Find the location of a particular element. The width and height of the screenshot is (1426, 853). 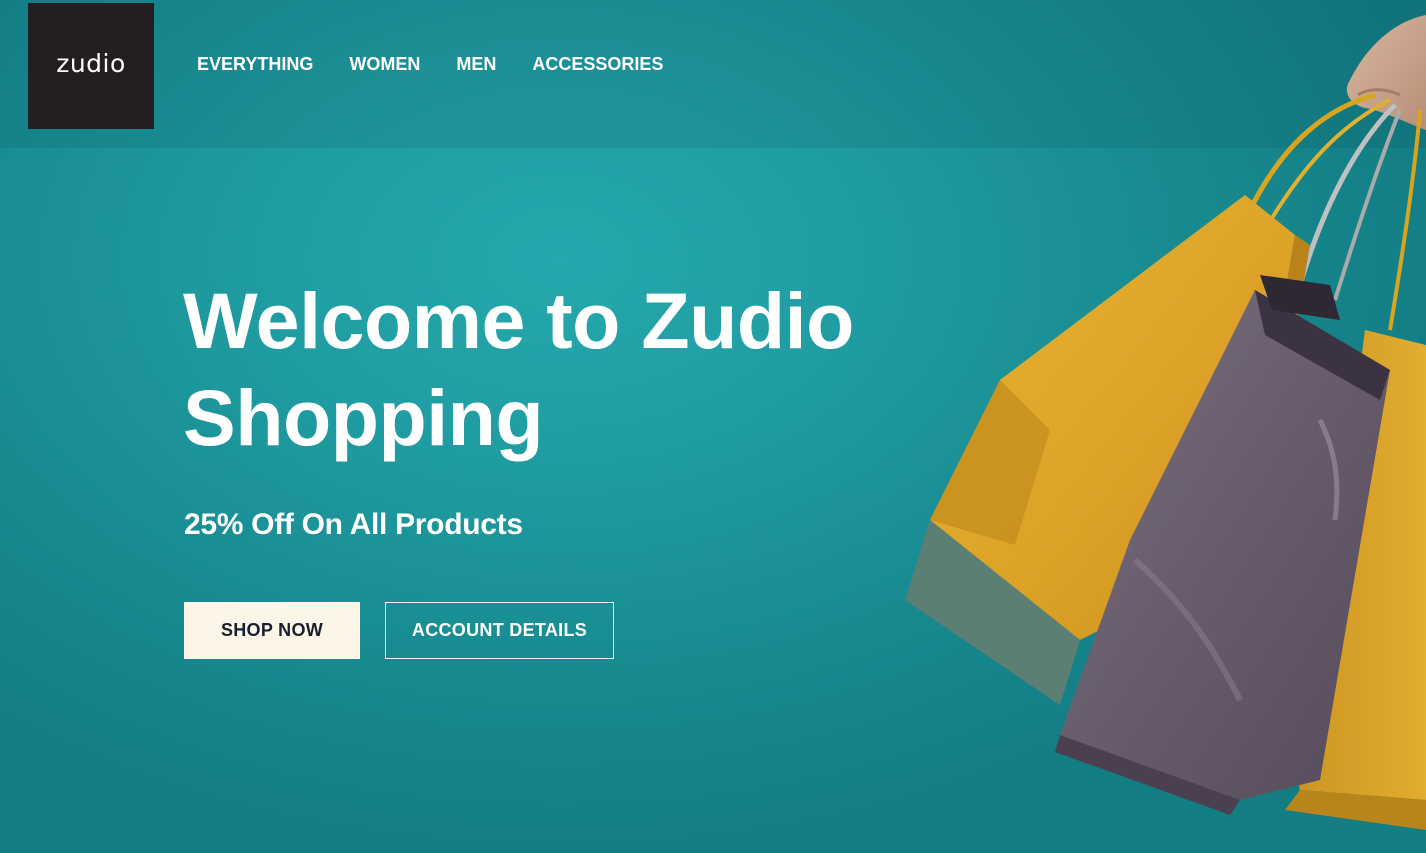

nav-link-men: MEN is located at coordinates (476, 64).